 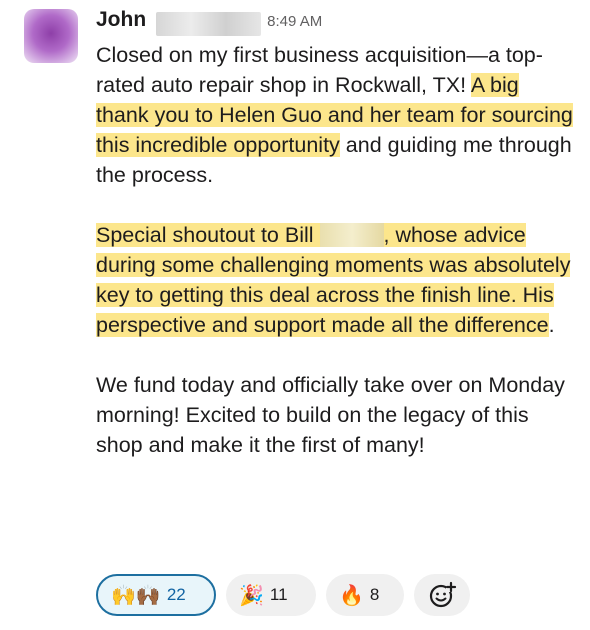 What do you see at coordinates (336, 24) in the screenshot?
I see `message-header: John 8:49 AM` at bounding box center [336, 24].